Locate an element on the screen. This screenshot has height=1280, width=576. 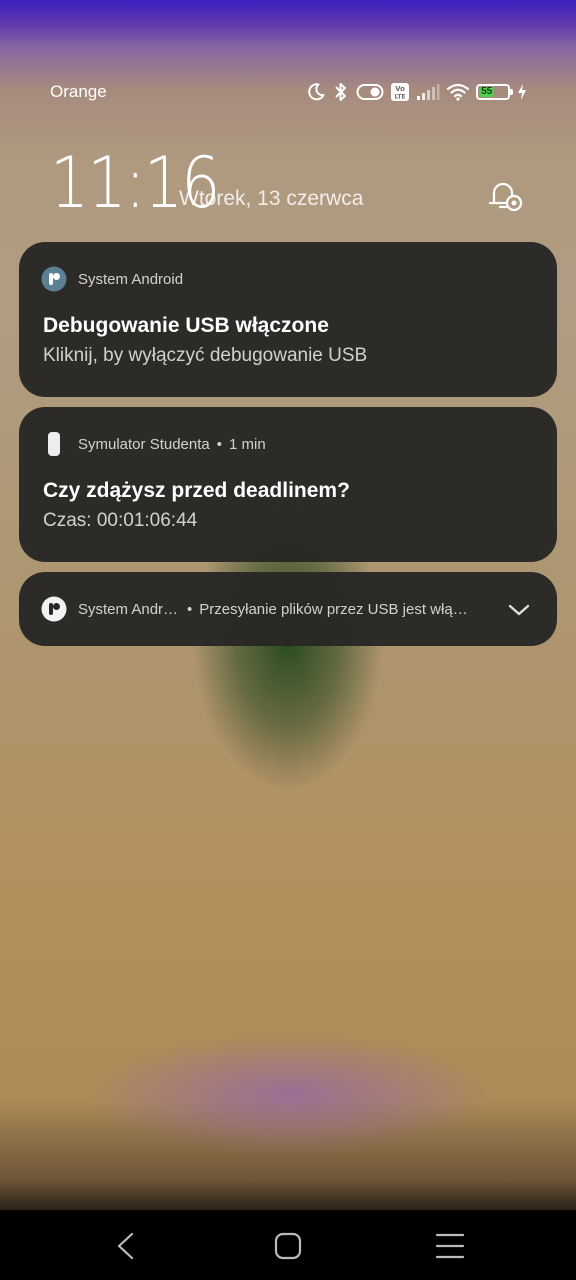
navigation-bar is located at coordinates (288, 1245).